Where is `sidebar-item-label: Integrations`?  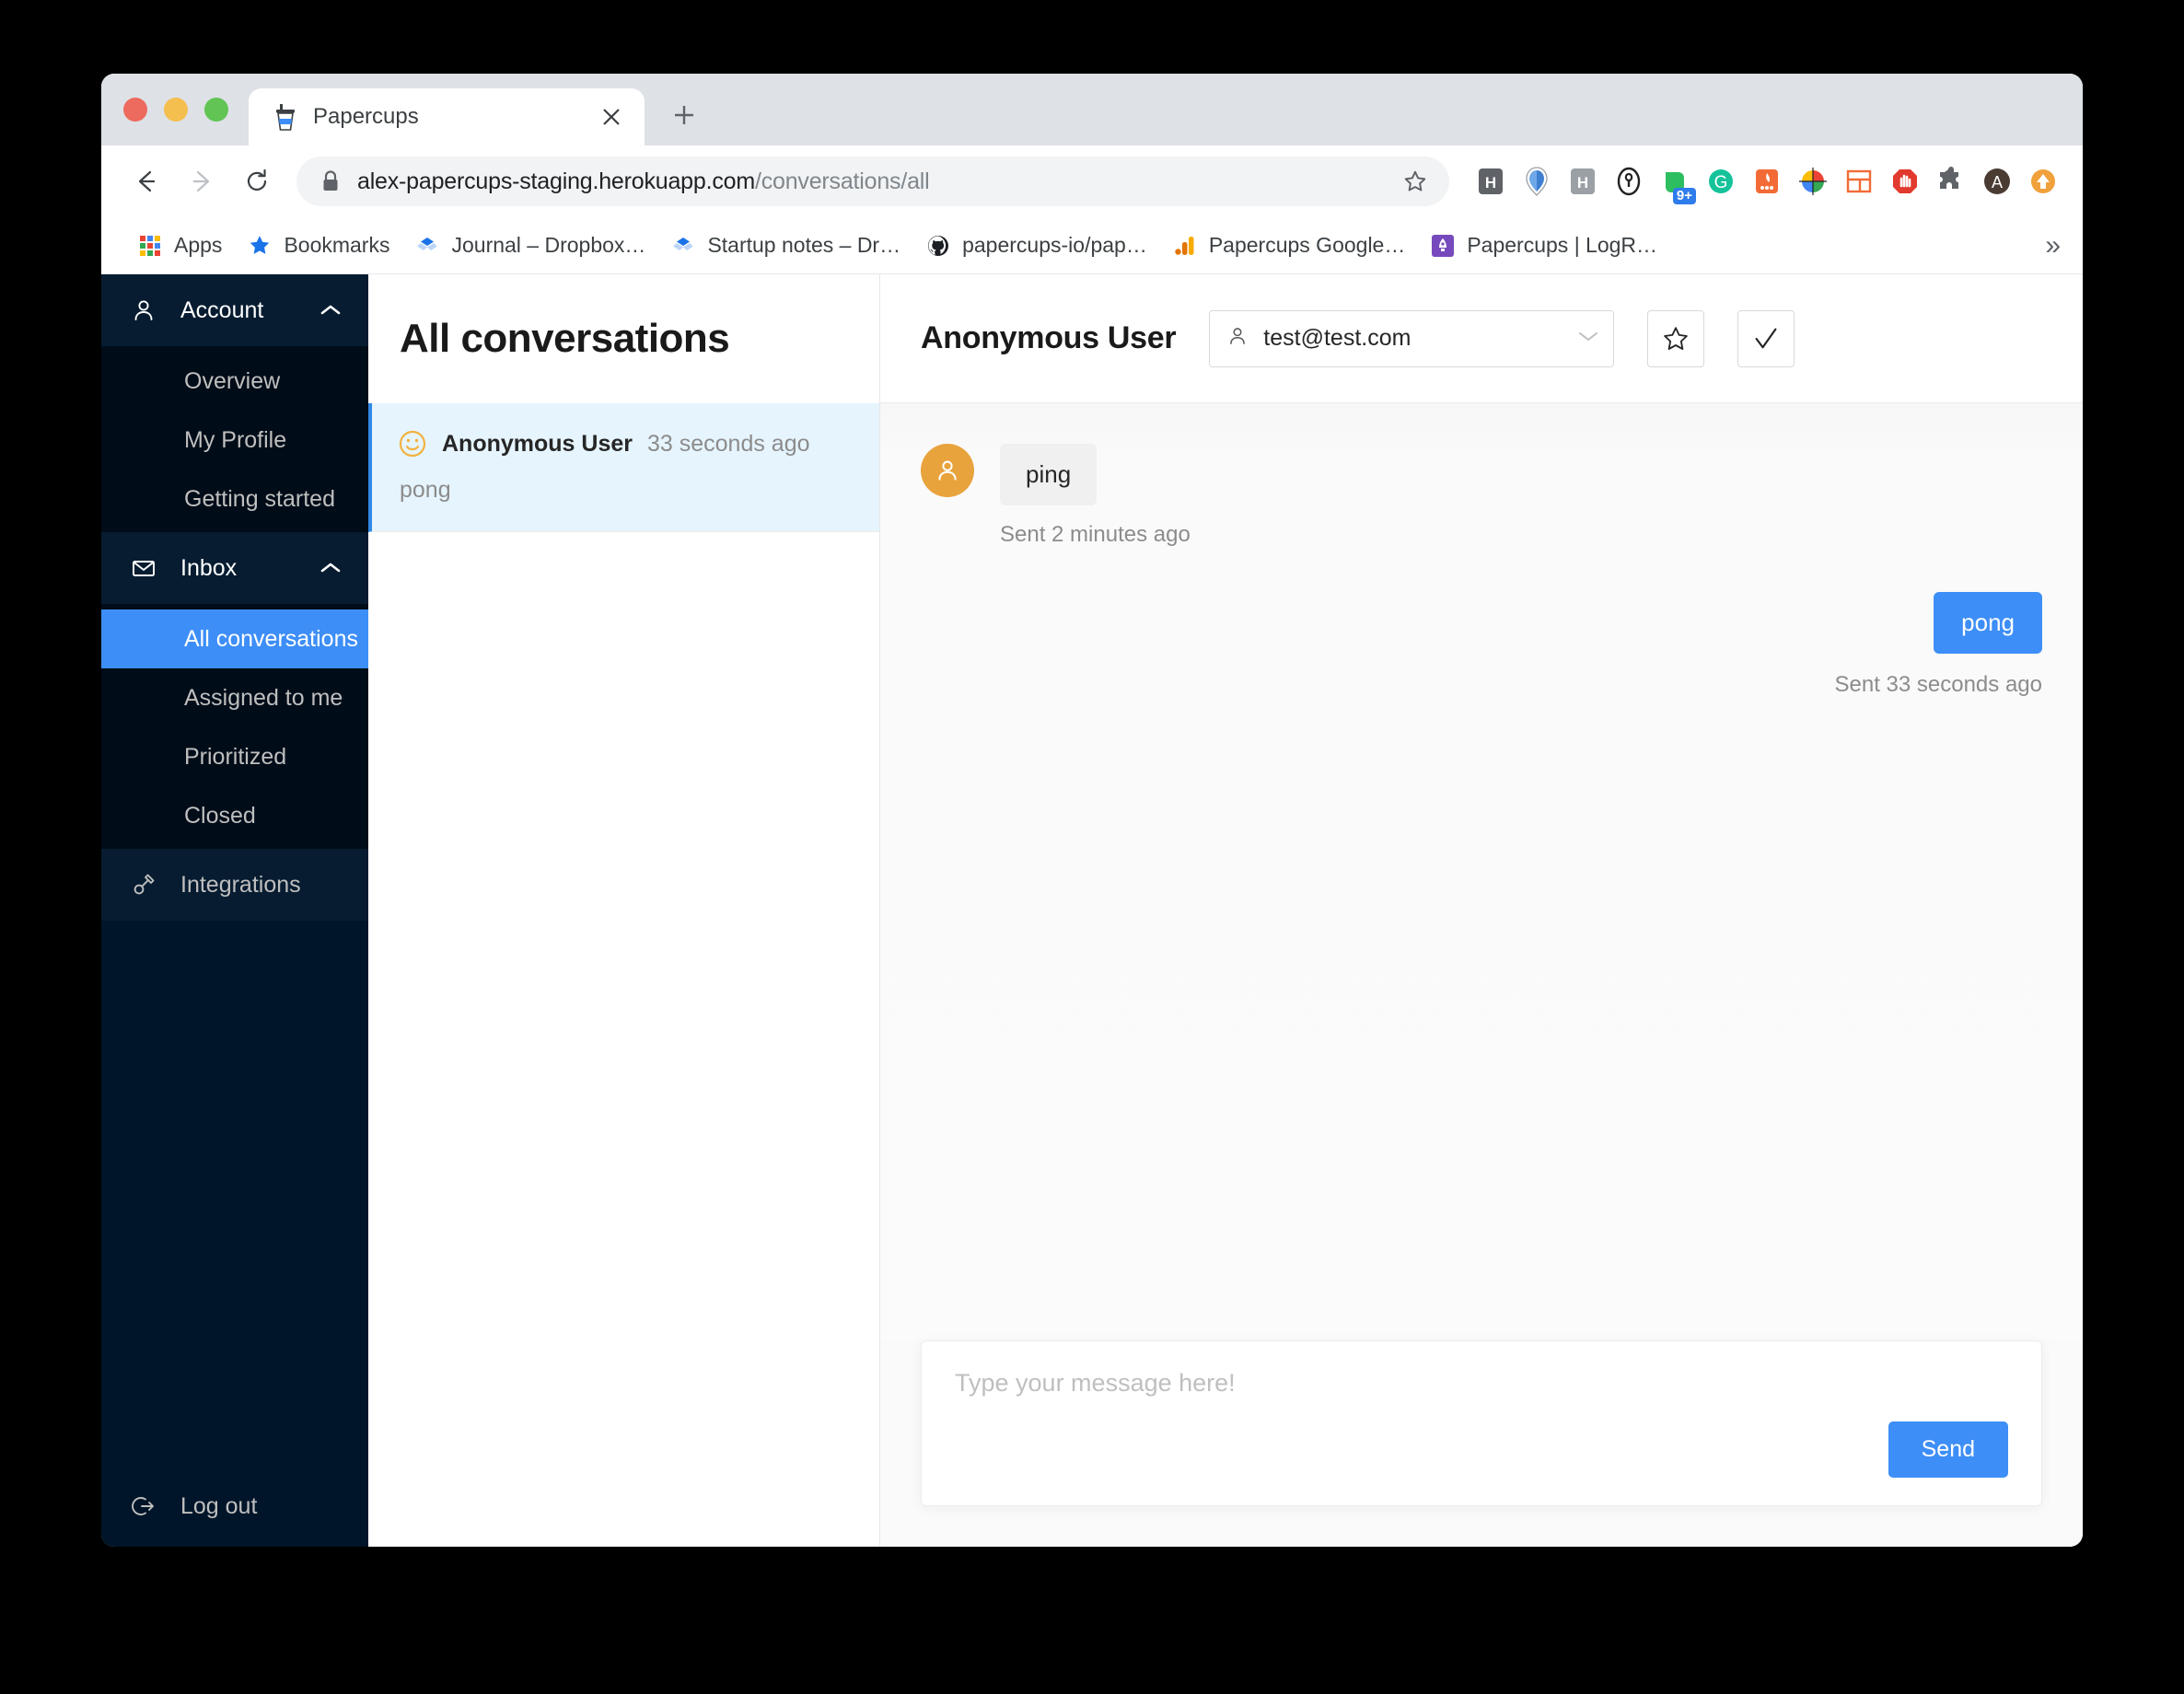 sidebar-item-label: Integrations is located at coordinates (240, 884).